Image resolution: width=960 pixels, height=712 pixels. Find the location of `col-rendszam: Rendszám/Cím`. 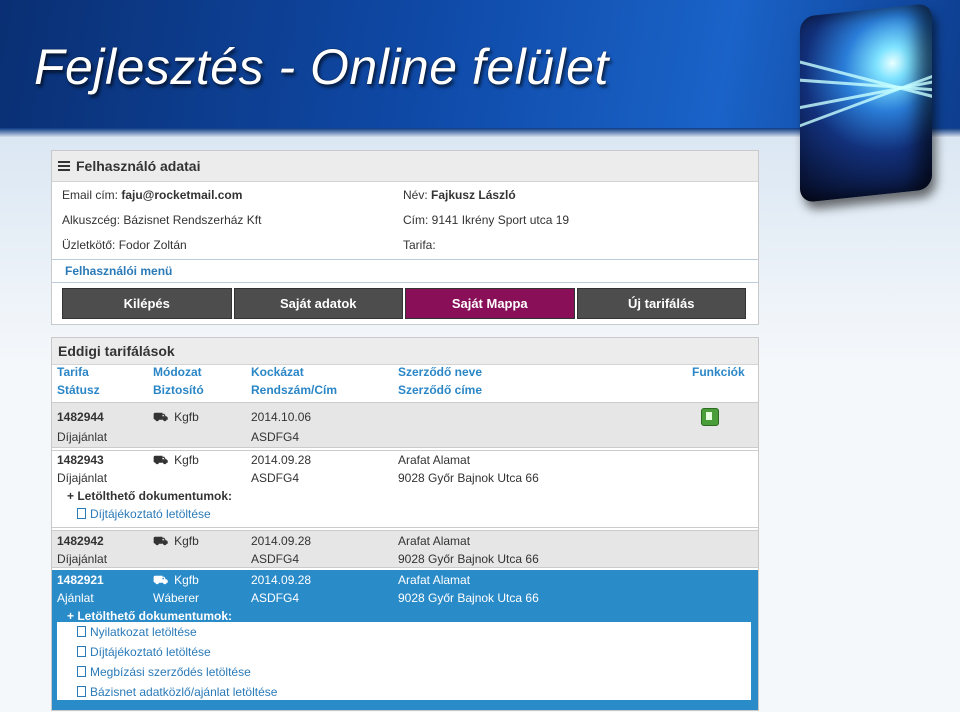

col-rendszam: Rendszám/Cím is located at coordinates (294, 390).